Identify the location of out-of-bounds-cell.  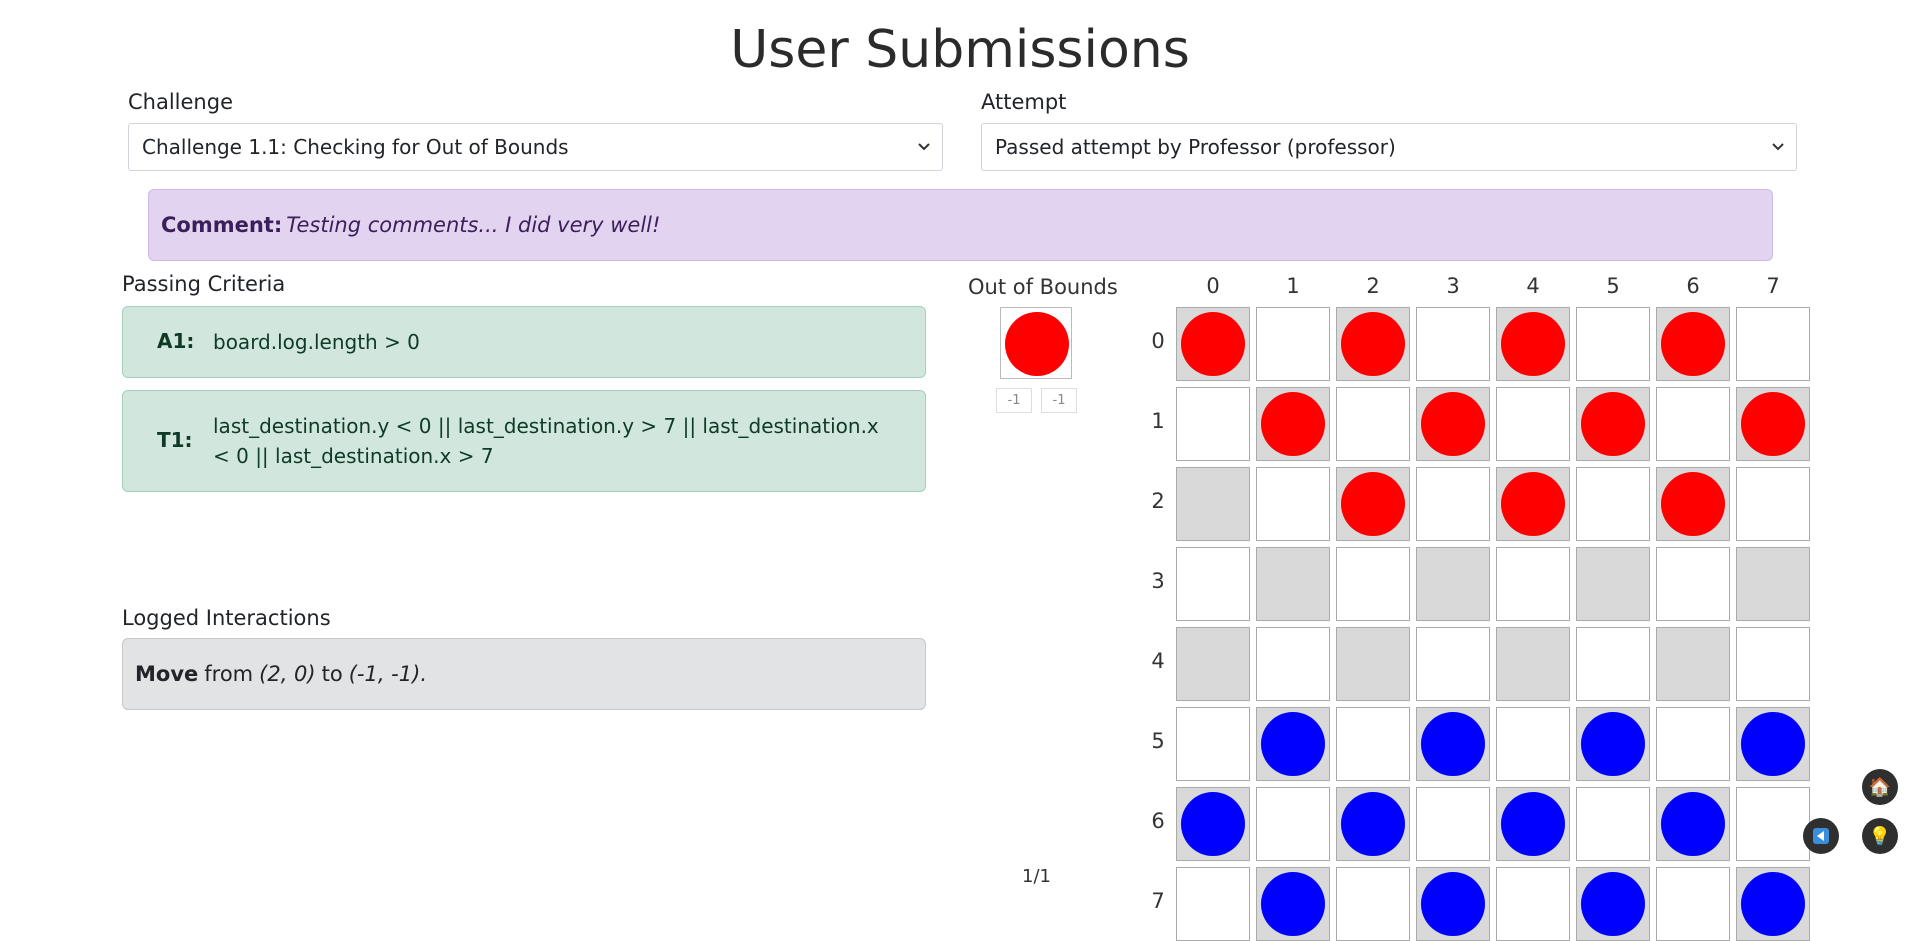
(1036, 343).